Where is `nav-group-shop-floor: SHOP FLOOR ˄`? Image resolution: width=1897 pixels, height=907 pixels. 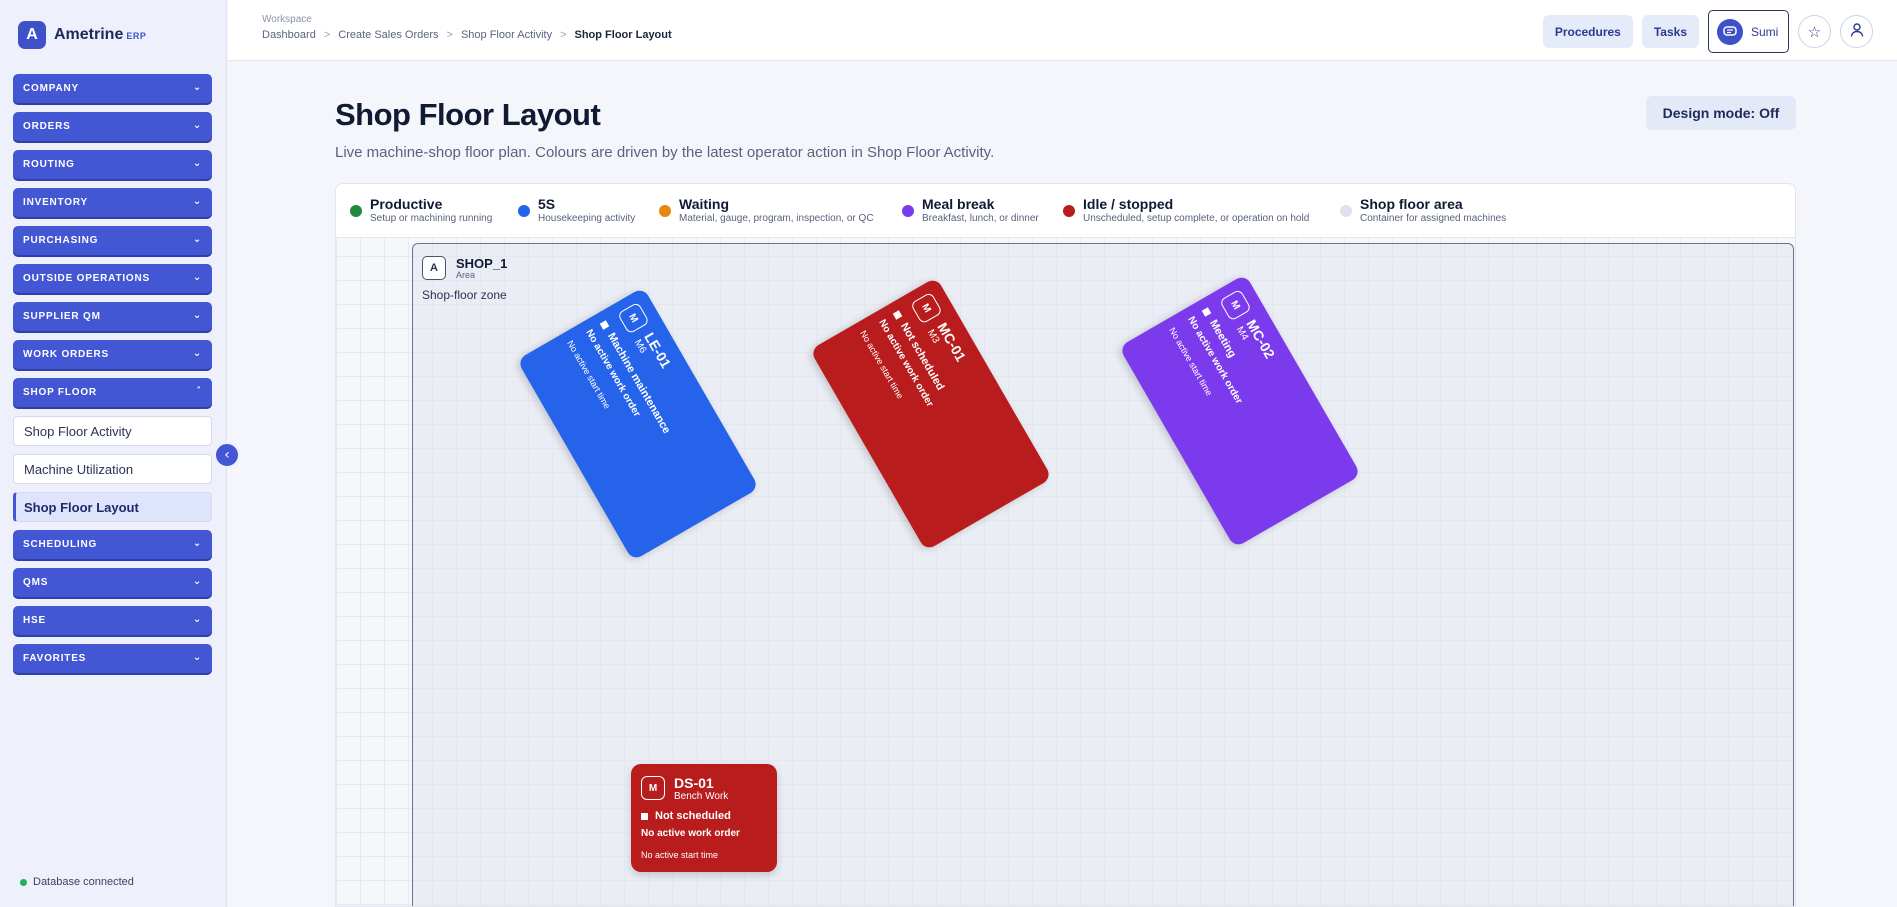
nav-group-shop-floor: SHOP FLOOR ˄ is located at coordinates (112, 392).